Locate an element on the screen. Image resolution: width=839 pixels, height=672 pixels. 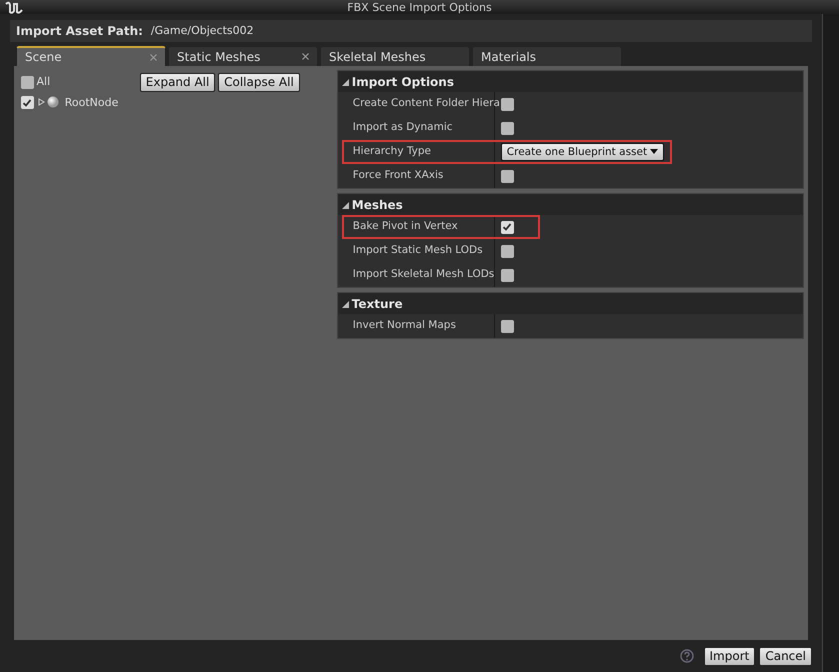
tab: Materials is located at coordinates (547, 56).